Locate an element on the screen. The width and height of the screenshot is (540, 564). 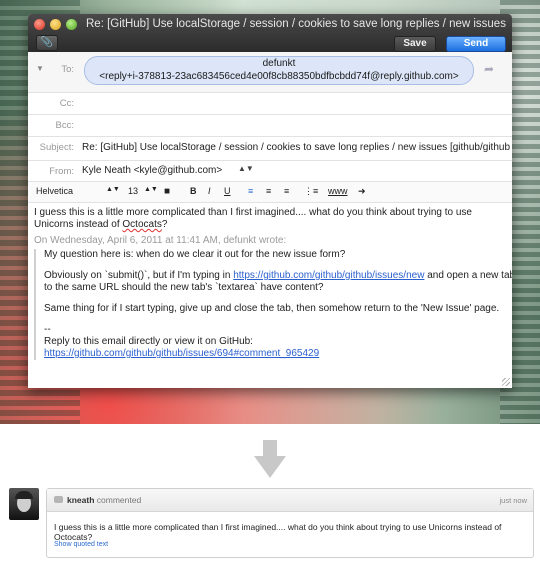
comment-header: kneath commented just now is located at coordinates (290, 500).